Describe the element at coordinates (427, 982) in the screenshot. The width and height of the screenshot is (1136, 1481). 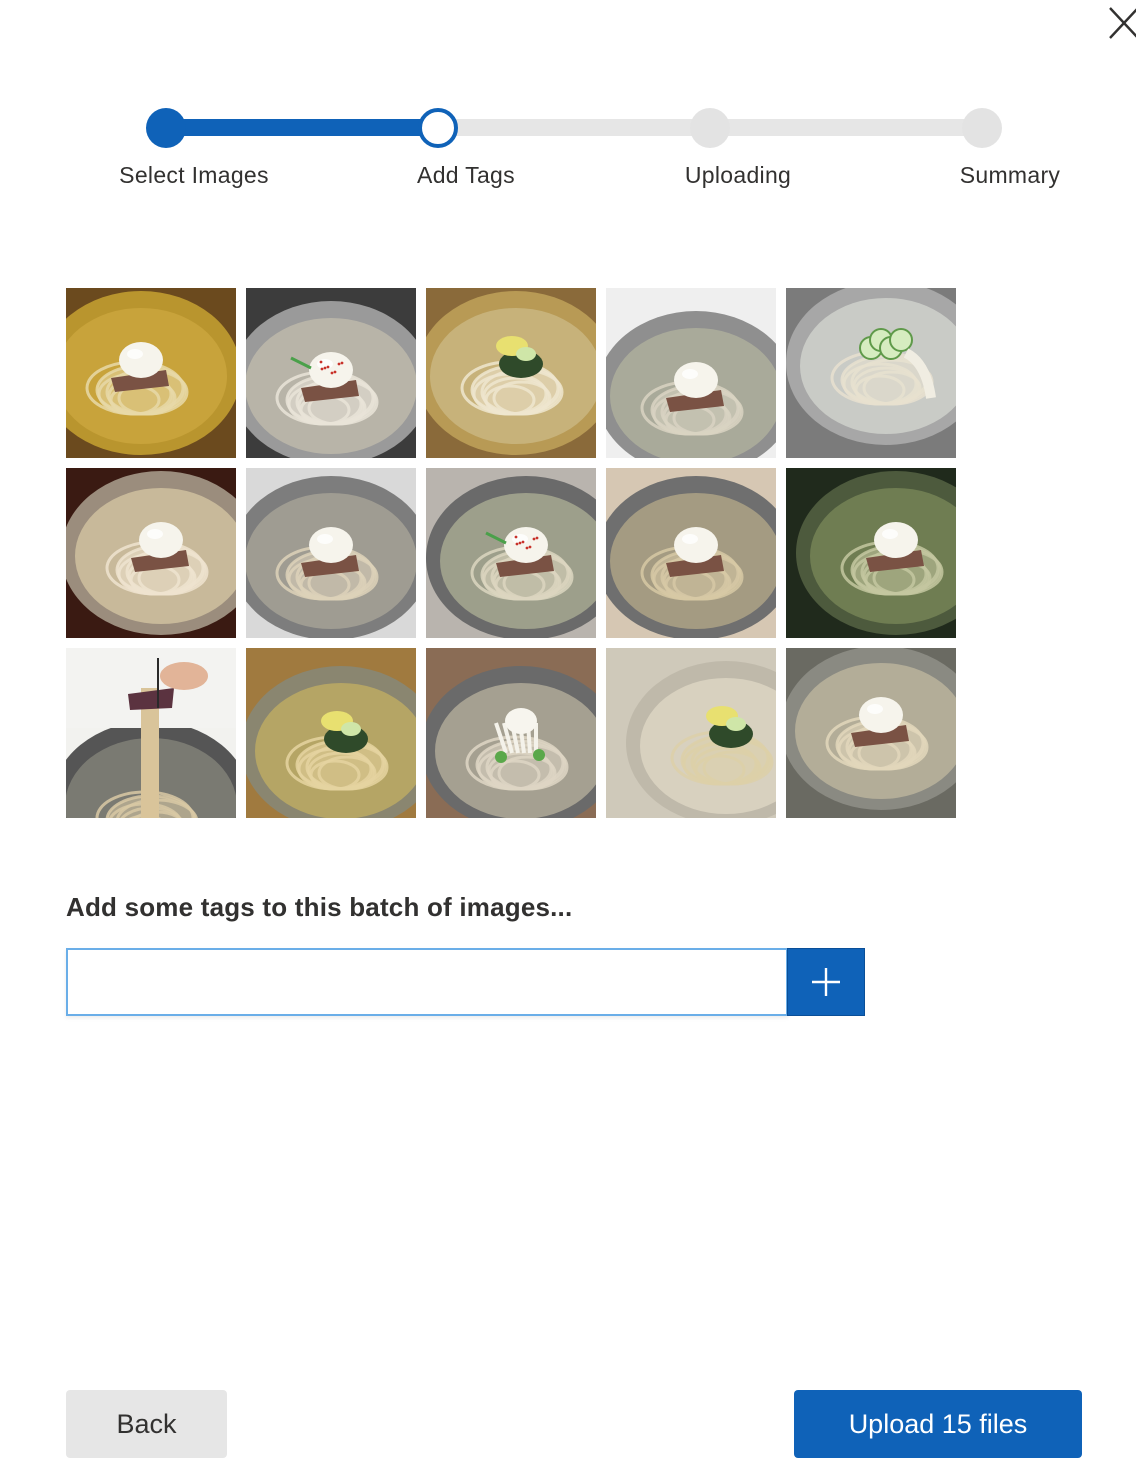
I see `tag-input` at that location.